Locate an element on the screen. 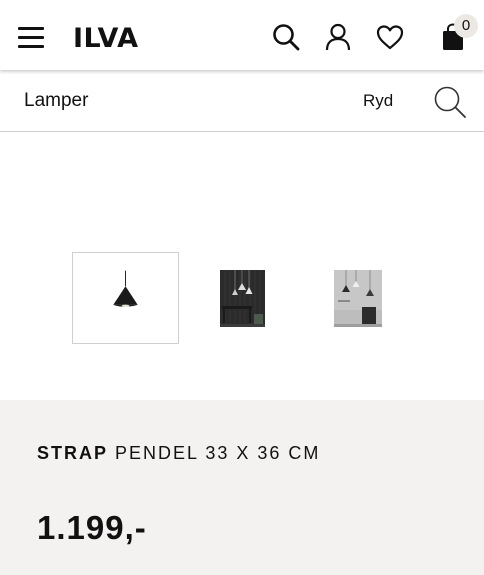 Image resolution: width=484 pixels, height=575 pixels. menu-icon is located at coordinates (31, 38).